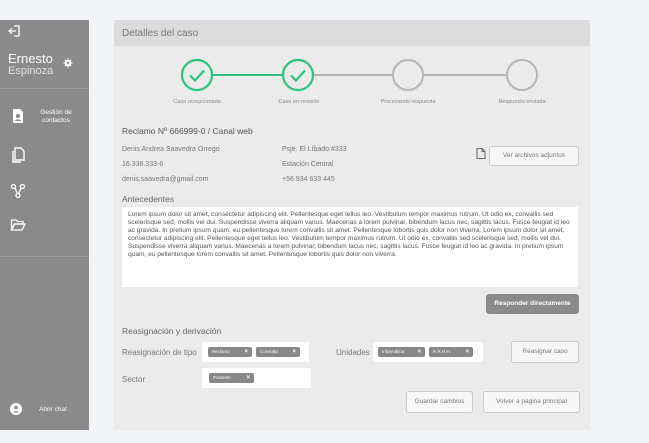 Image resolution: width=649 pixels, height=443 pixels. I want to click on step-2-circle, so click(298, 75).